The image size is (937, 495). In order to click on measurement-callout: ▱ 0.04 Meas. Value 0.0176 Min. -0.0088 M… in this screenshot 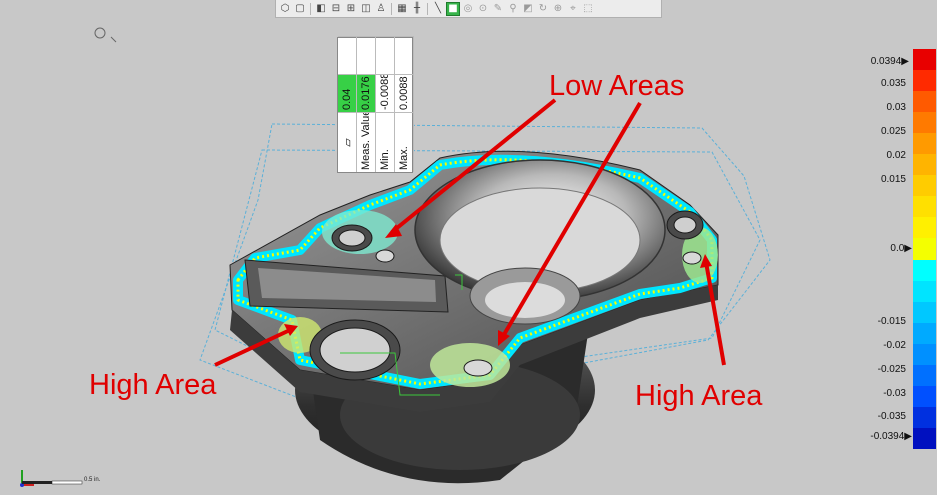, I will do `click(375, 104)`.